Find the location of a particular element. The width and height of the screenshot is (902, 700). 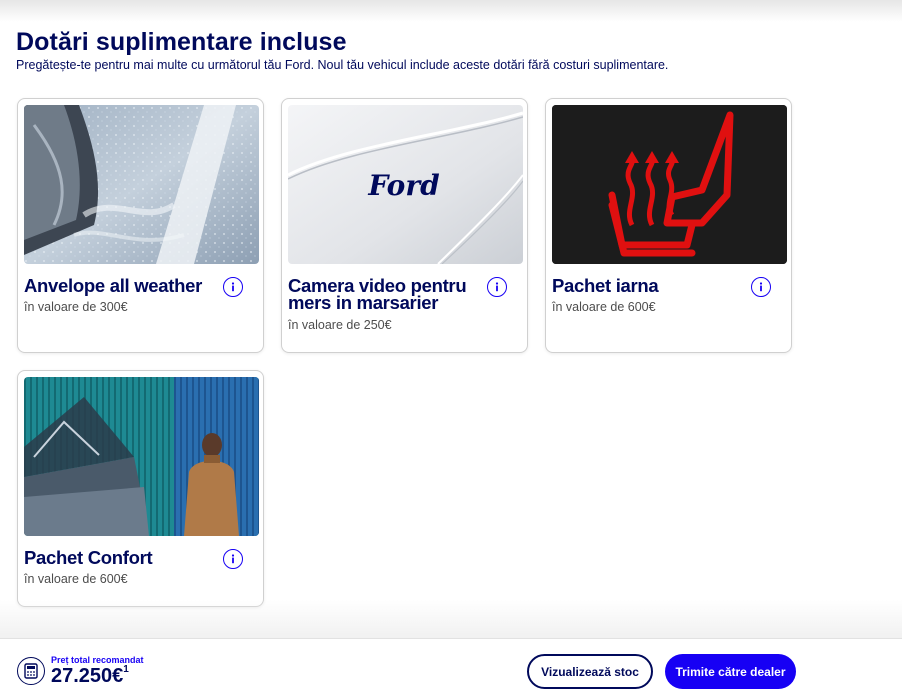

card-title: Camera video pentru mers in marsarier is located at coordinates (377, 294).